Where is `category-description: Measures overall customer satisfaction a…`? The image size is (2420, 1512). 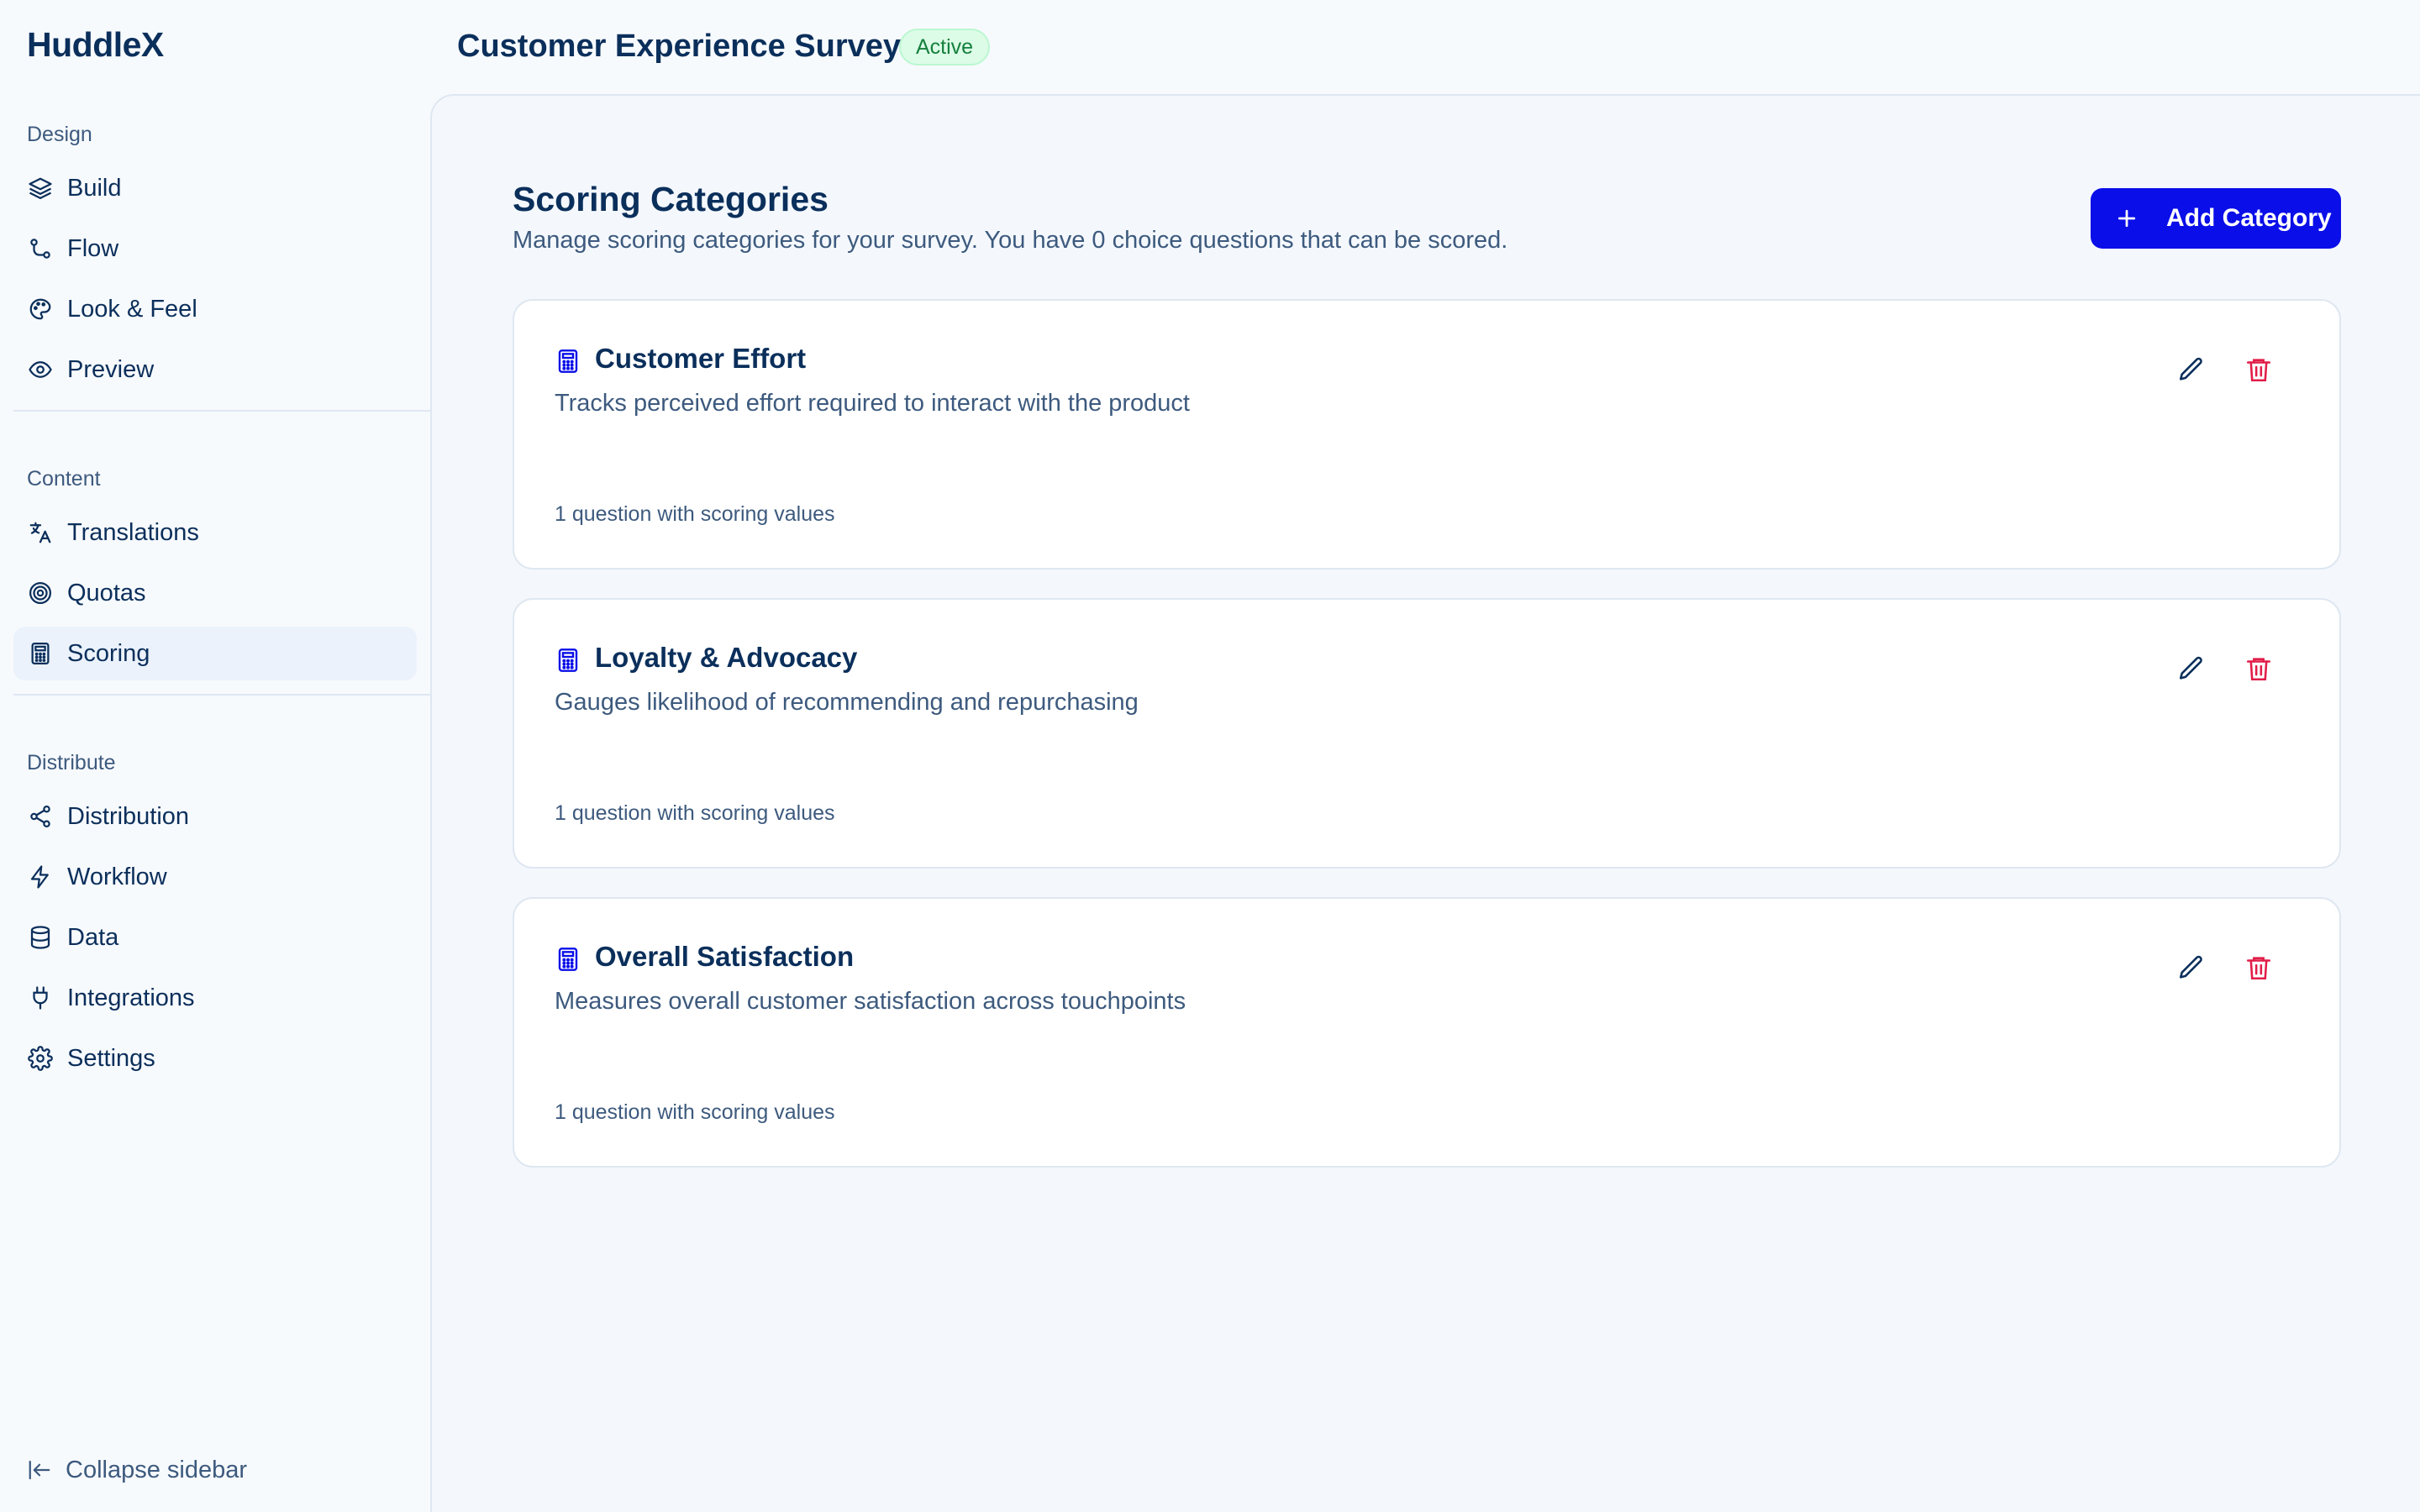
category-description: Measures overall customer satisfaction a… is located at coordinates (870, 1001).